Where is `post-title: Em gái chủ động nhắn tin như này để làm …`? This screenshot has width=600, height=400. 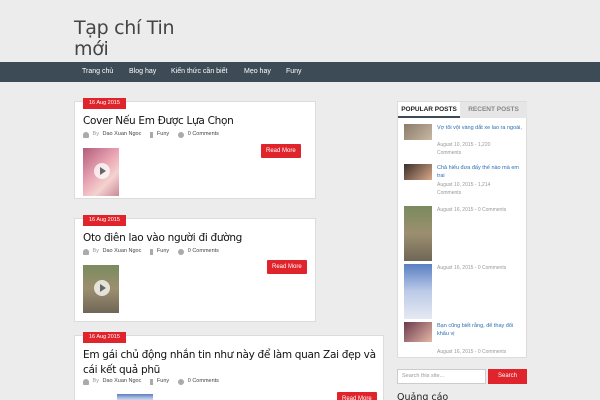
post-title: Em gái chủ động nhắn tin như này để làm … is located at coordinates (230, 363).